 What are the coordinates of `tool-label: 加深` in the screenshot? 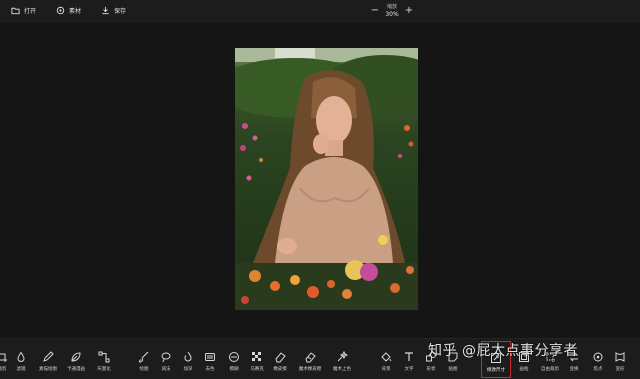 It's located at (188, 369).